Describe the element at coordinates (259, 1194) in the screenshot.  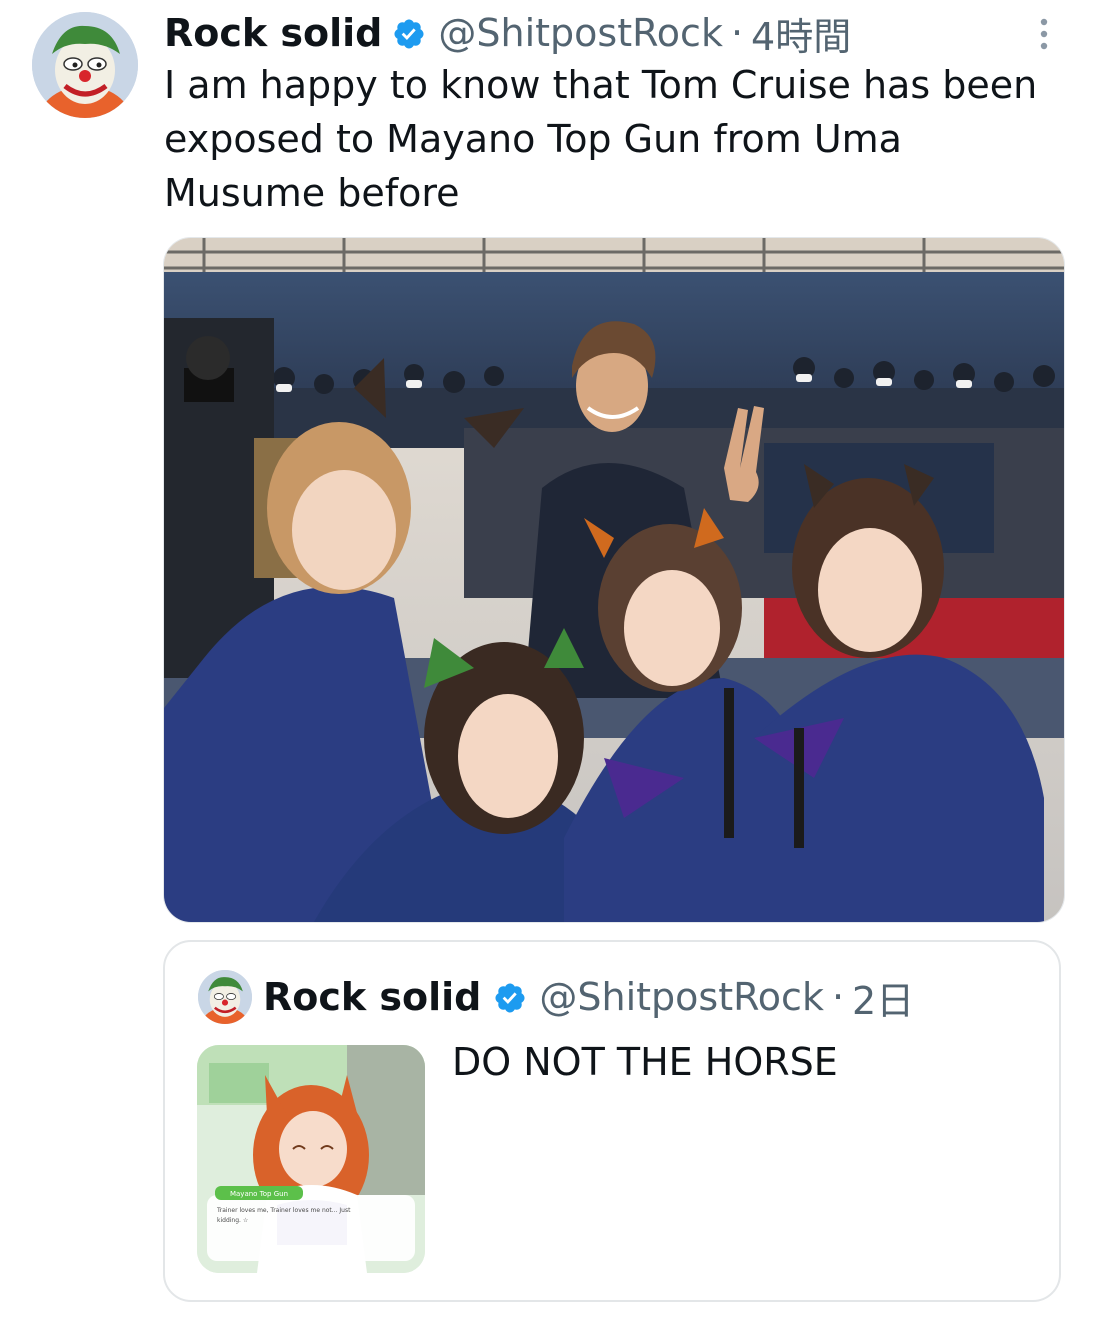
I see `dialog-name-text: Mayano Top Gun` at that location.